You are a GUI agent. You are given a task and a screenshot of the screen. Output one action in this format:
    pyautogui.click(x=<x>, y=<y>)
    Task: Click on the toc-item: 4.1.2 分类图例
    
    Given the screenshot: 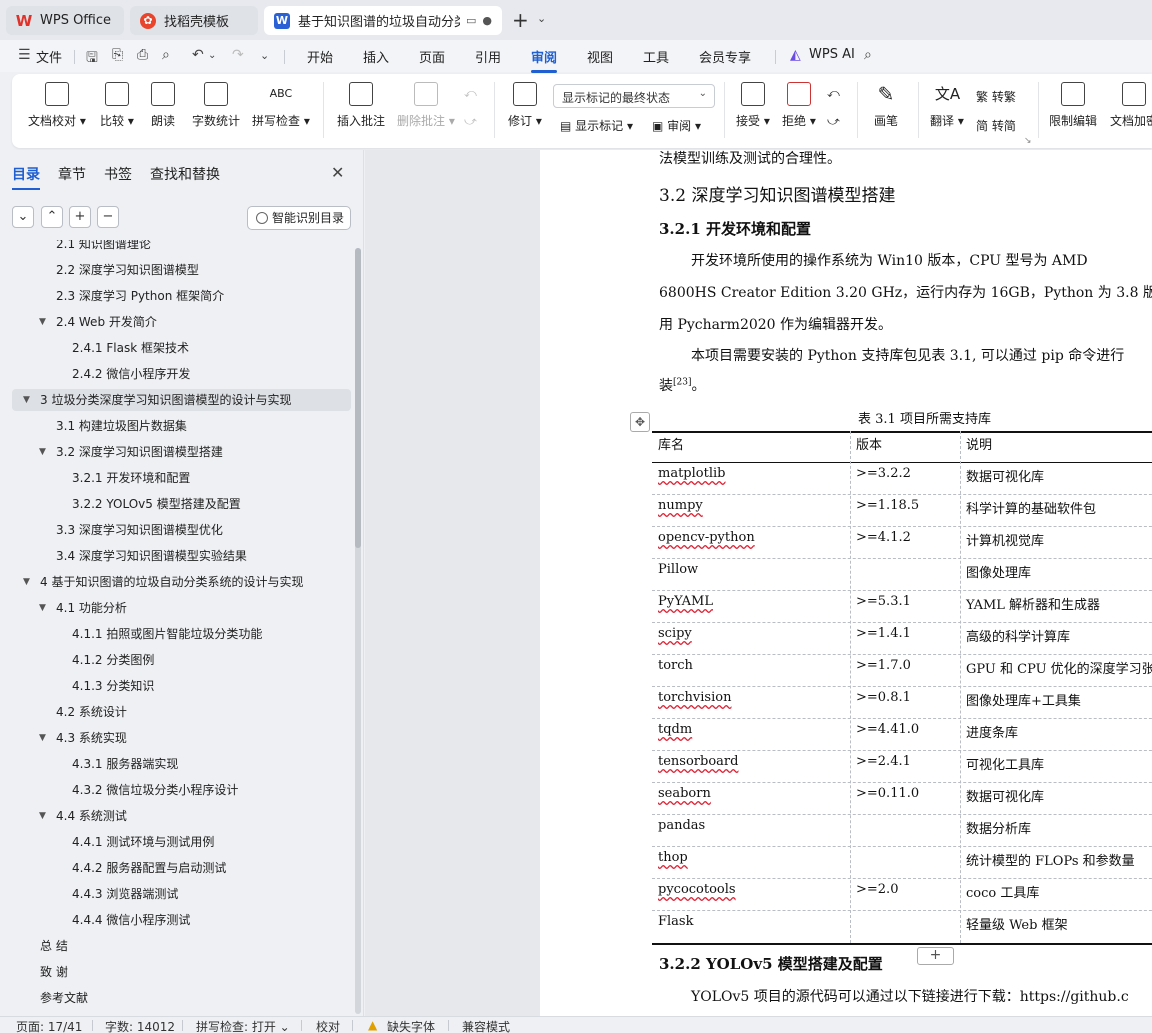 What is the action you would take?
    pyautogui.click(x=181, y=660)
    